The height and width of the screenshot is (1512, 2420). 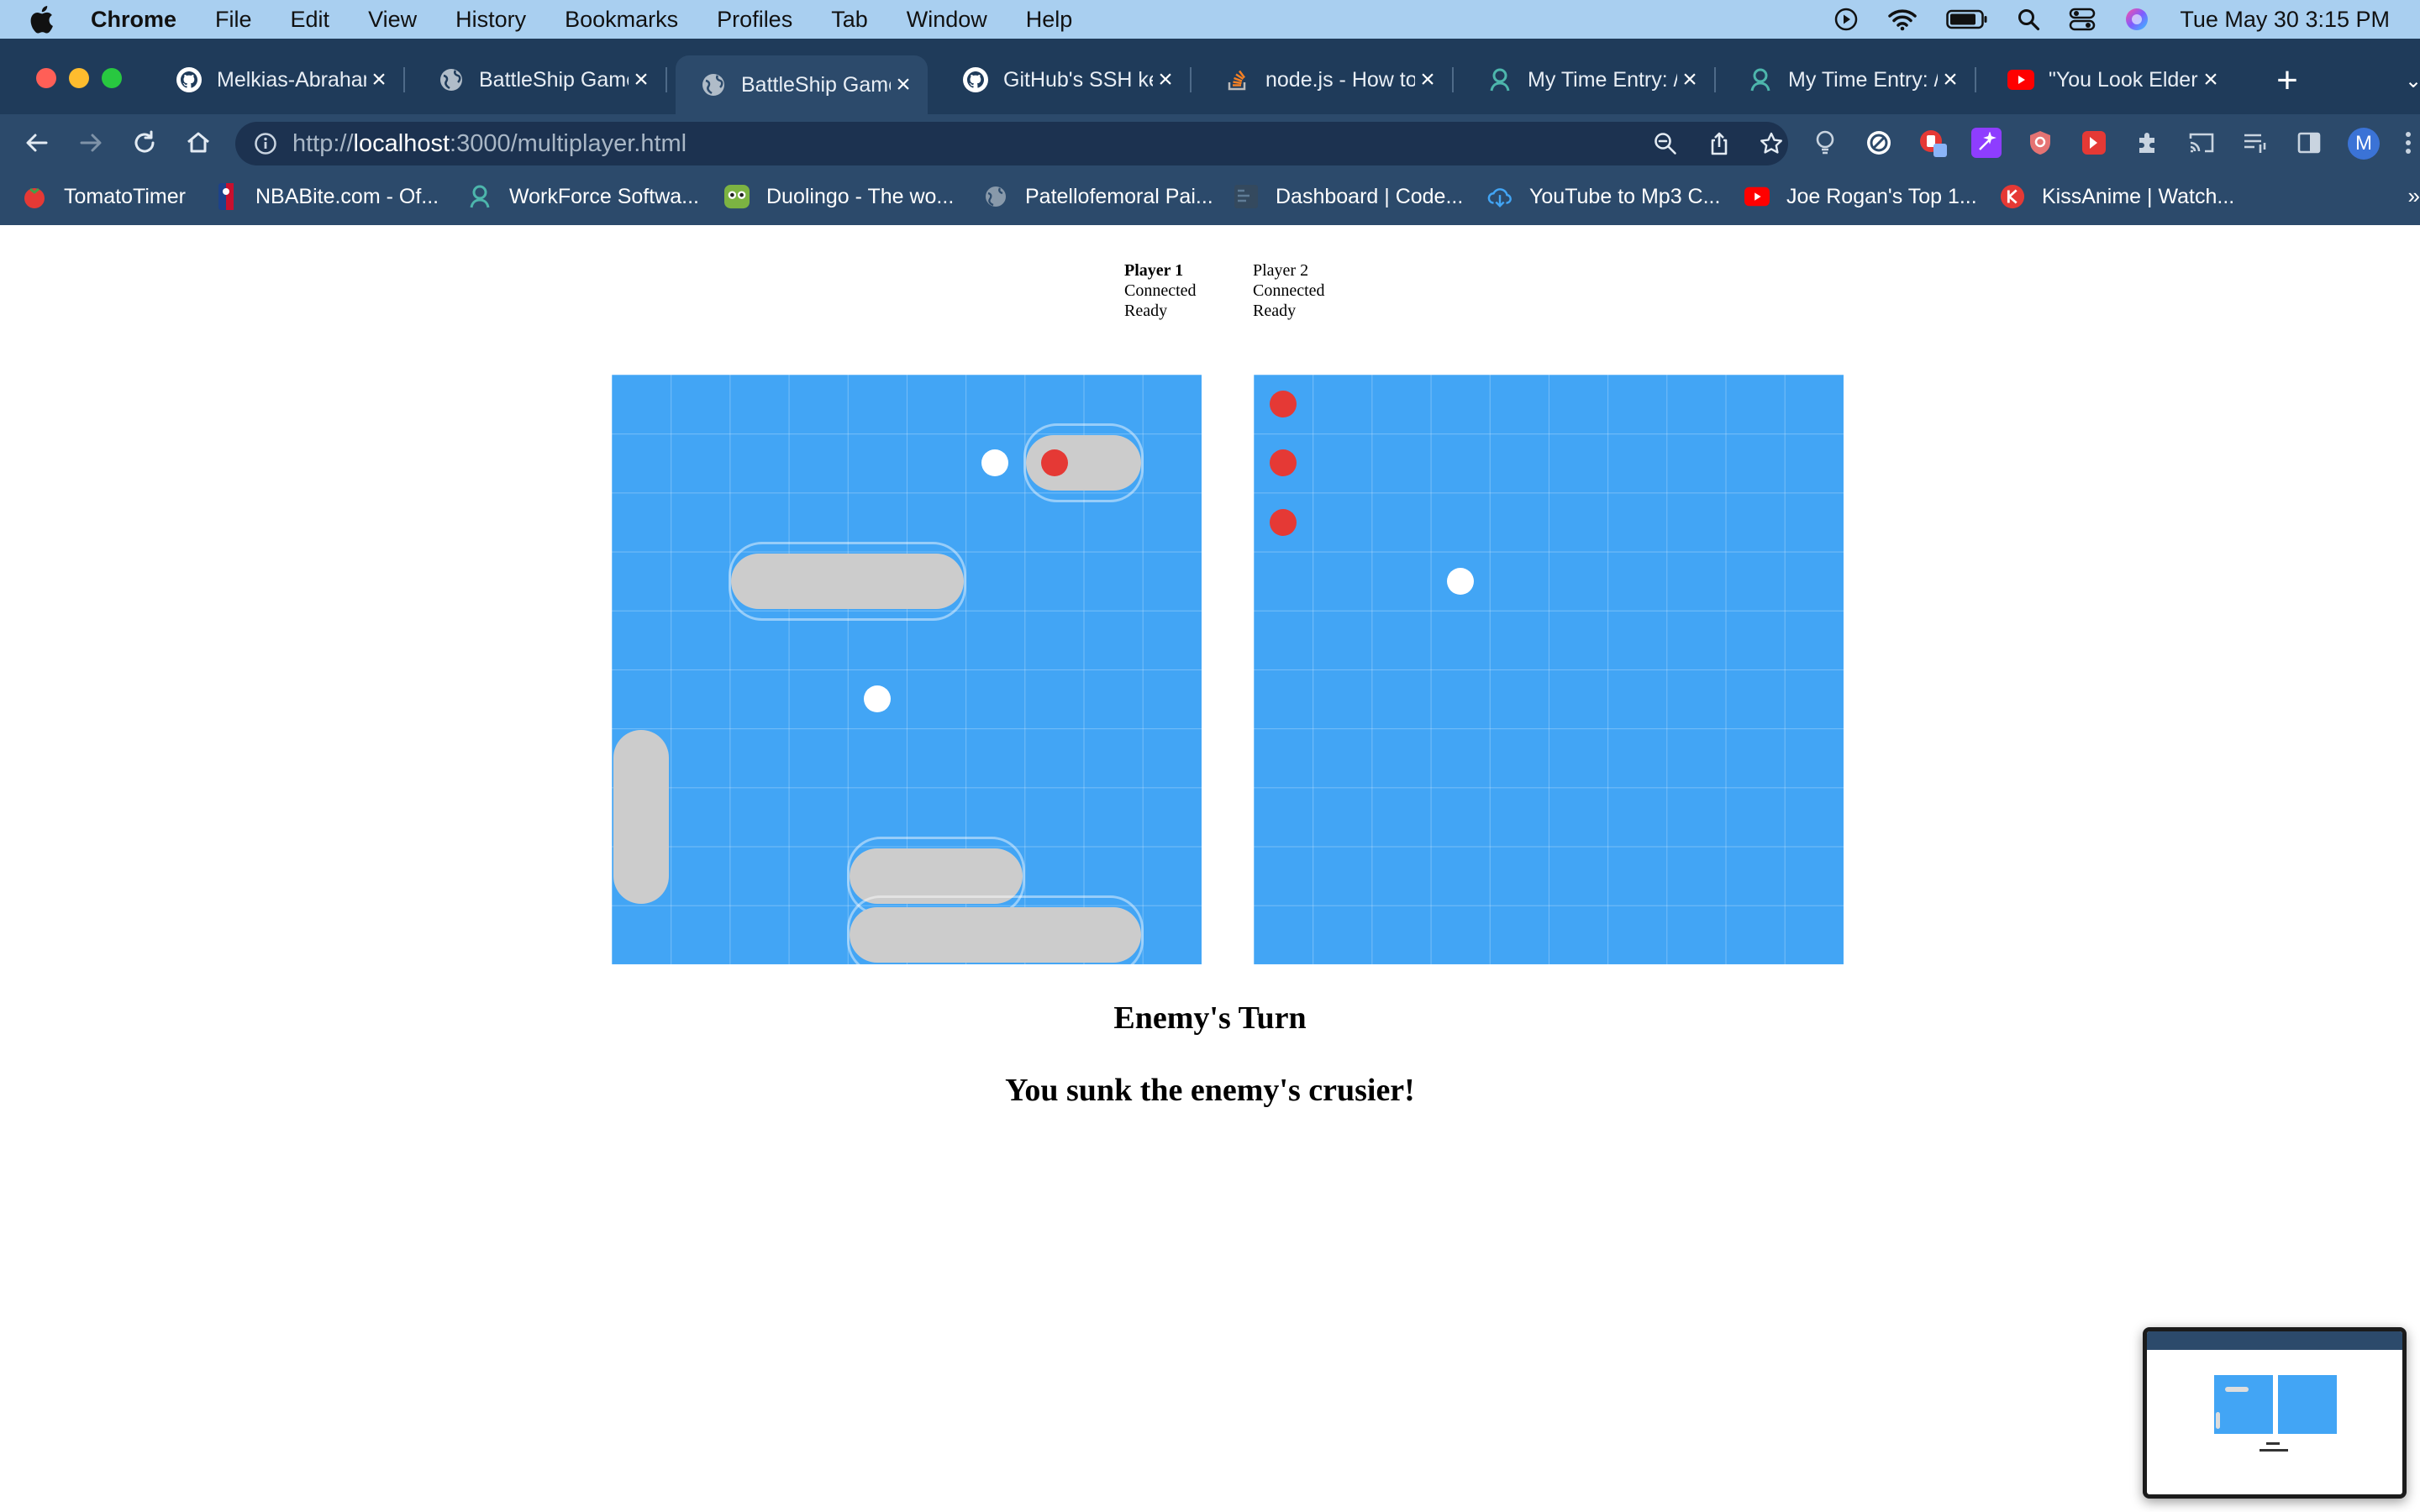 I want to click on menu-app-name: Chrome, so click(x=133, y=20).